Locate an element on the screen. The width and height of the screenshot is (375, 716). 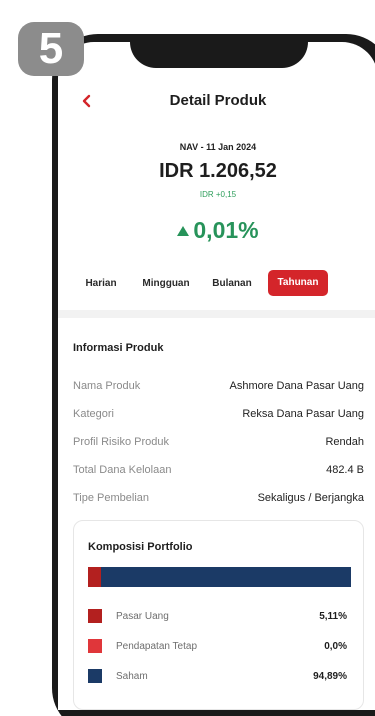
info-row-tipe-pembelian: Tipe Pembelian Sekaligus / Berjangka is located at coordinates (218, 498).